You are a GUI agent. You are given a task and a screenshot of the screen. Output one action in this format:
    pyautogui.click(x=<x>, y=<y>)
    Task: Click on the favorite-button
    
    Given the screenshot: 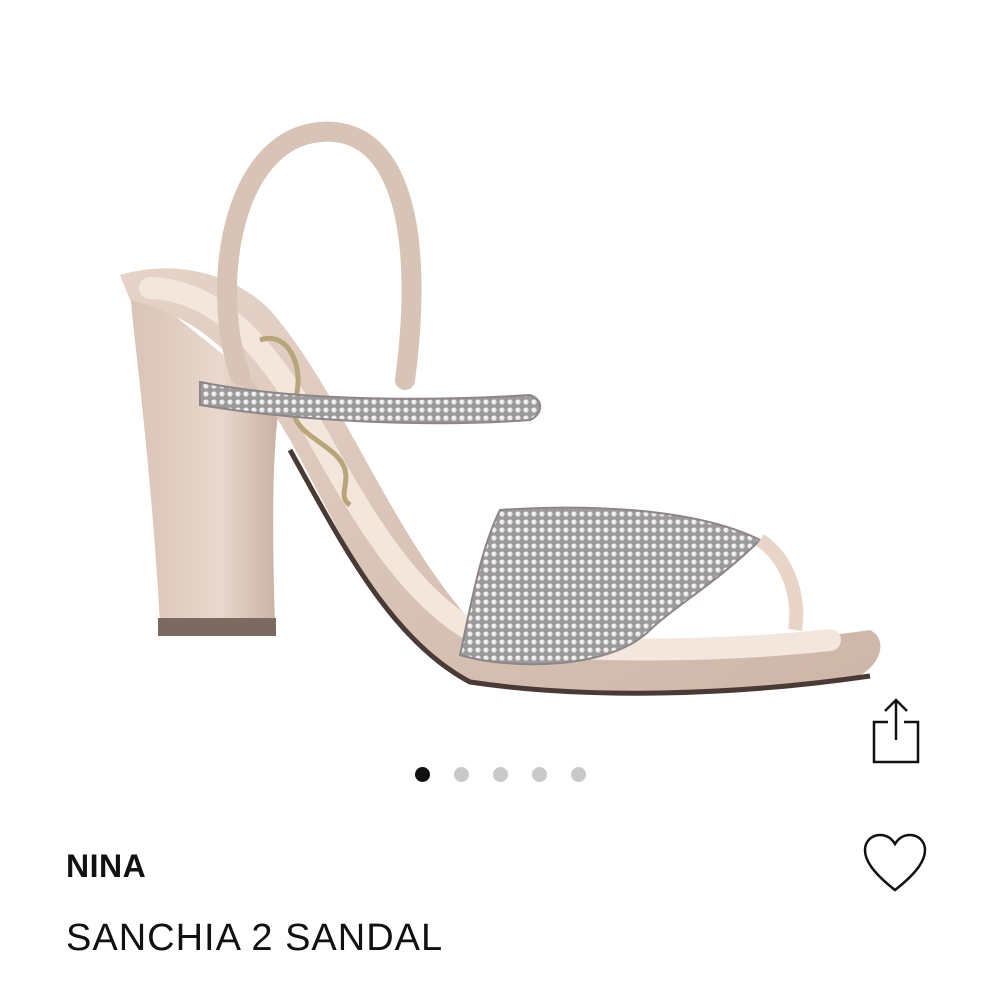 What is the action you would take?
    pyautogui.click(x=895, y=863)
    